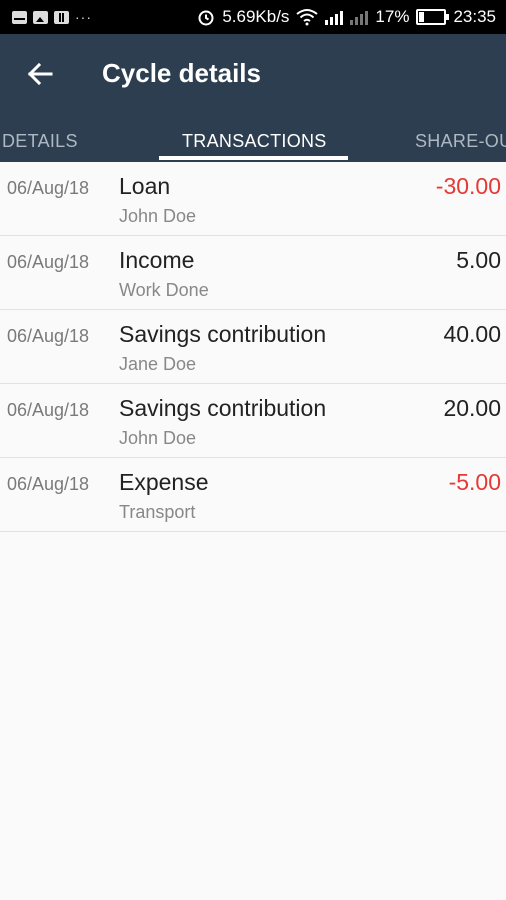  Describe the element at coordinates (181, 73) in the screenshot. I see `page-title: Cycle details` at that location.